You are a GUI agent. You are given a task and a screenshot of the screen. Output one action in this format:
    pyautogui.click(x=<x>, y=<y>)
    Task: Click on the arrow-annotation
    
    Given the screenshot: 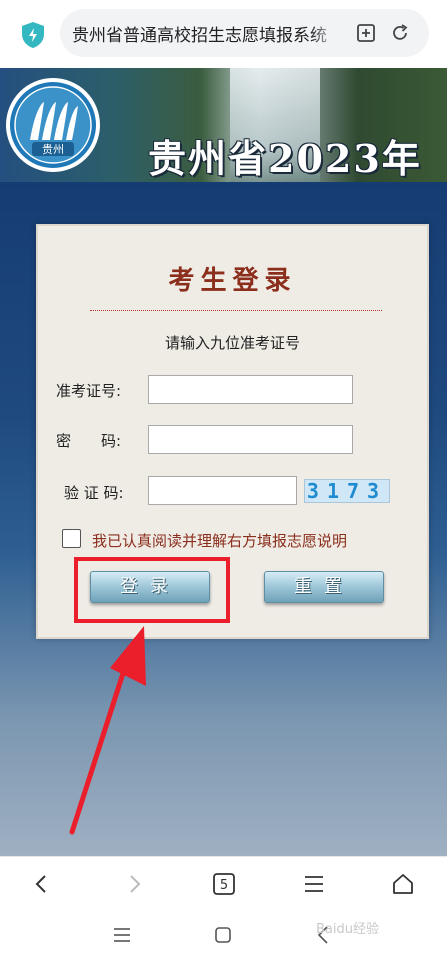 What is the action you would take?
    pyautogui.click(x=107, y=730)
    